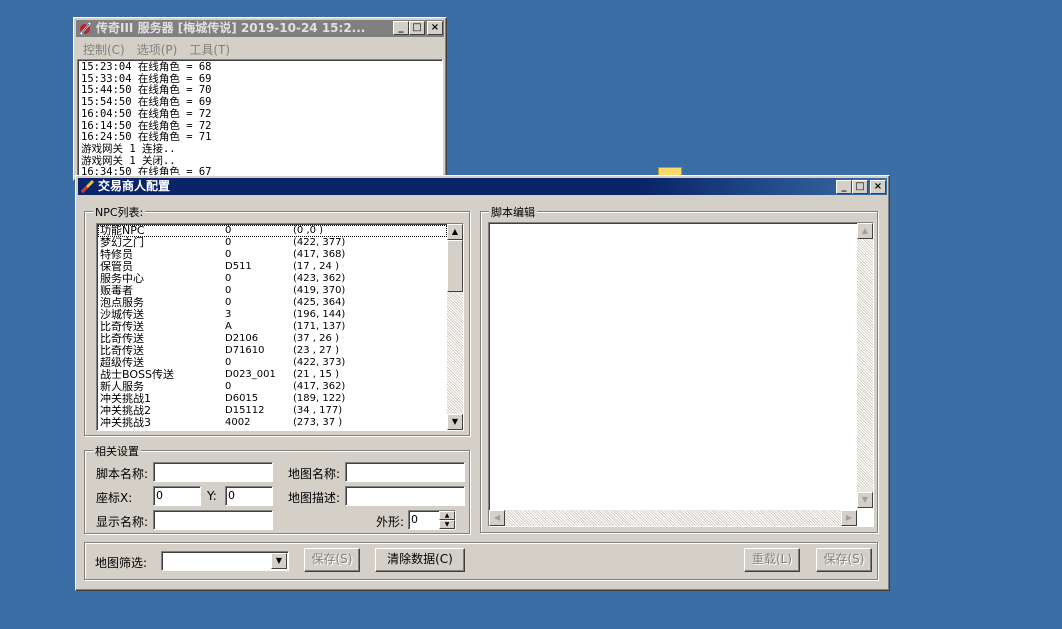  Describe the element at coordinates (146, 113) in the screenshot. I see `log-line: 16:04:50 在线角色 = 72` at that location.